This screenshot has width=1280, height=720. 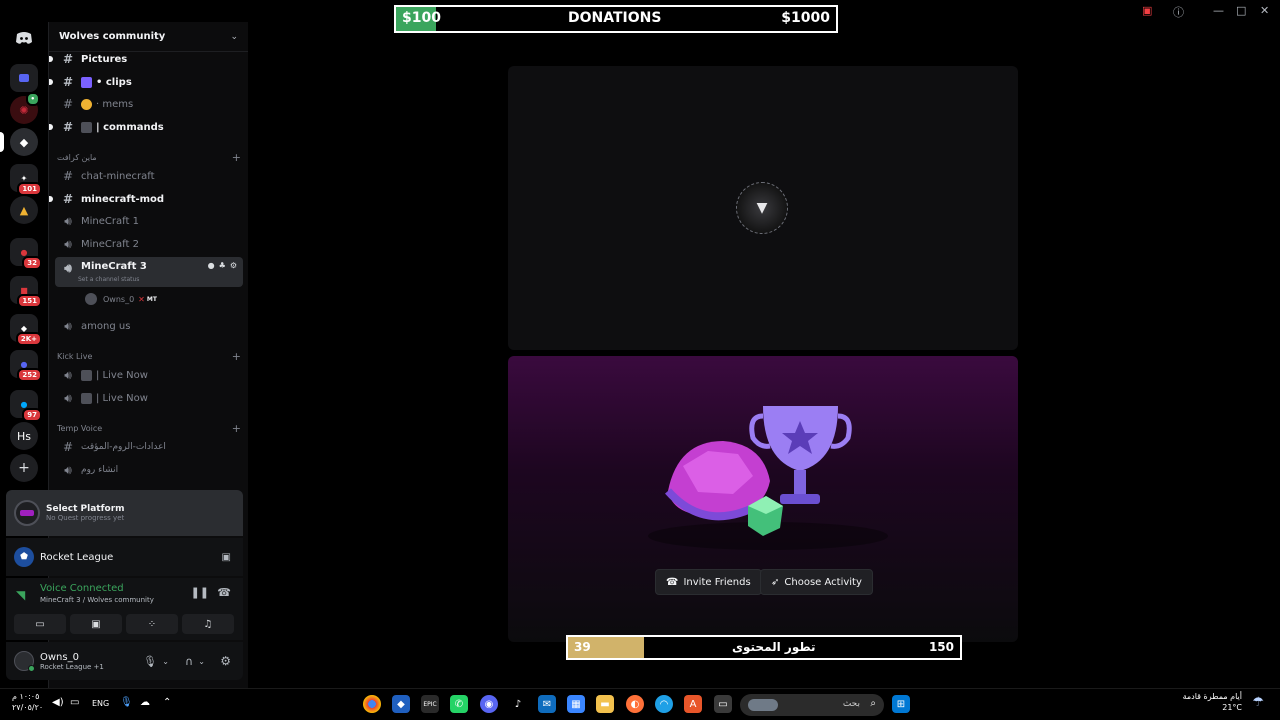 I want to click on server-folder-4: ■ 151, so click(x=26, y=292).